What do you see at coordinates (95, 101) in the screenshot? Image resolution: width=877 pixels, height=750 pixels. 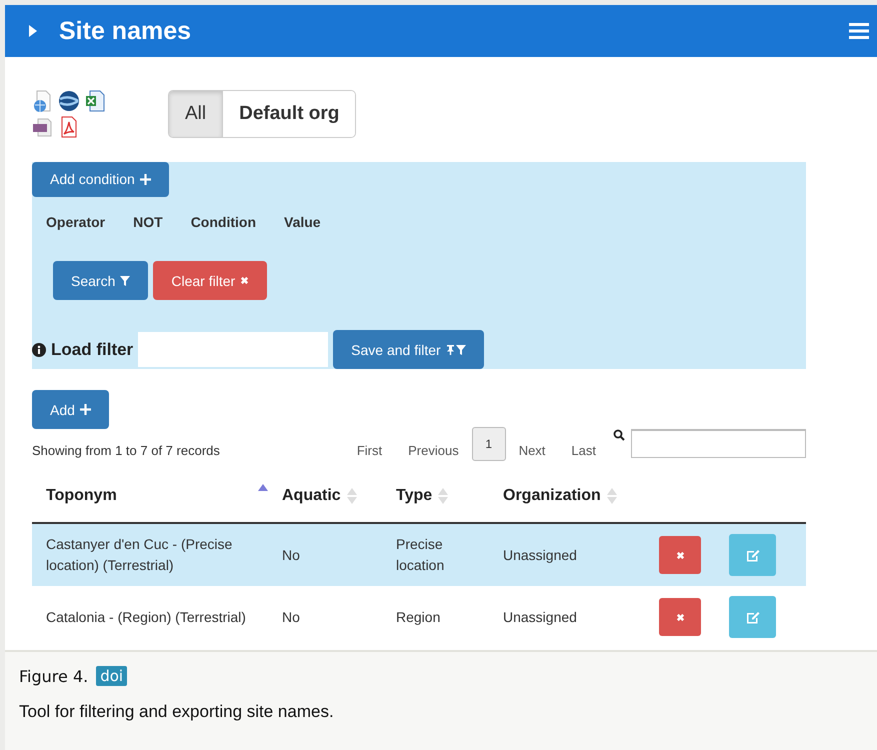 I see `spreadsheet-icon` at bounding box center [95, 101].